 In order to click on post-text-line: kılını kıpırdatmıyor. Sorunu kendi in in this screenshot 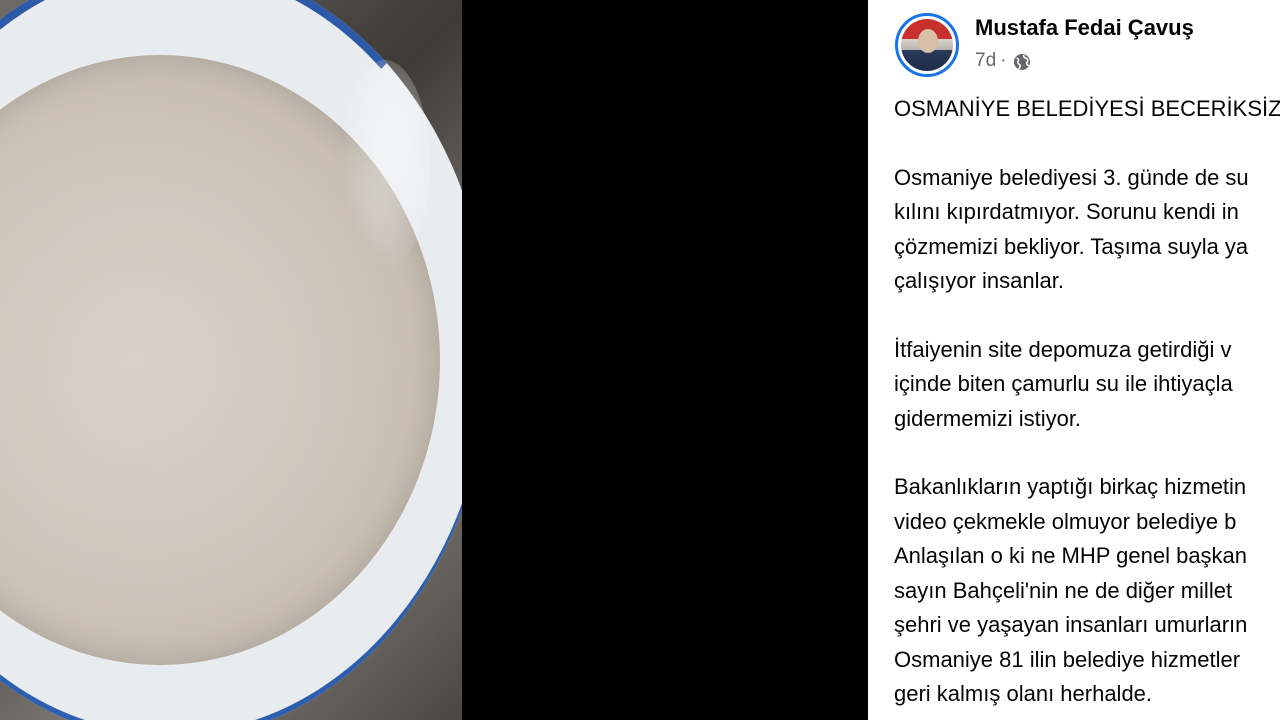, I will do `click(1066, 211)`.